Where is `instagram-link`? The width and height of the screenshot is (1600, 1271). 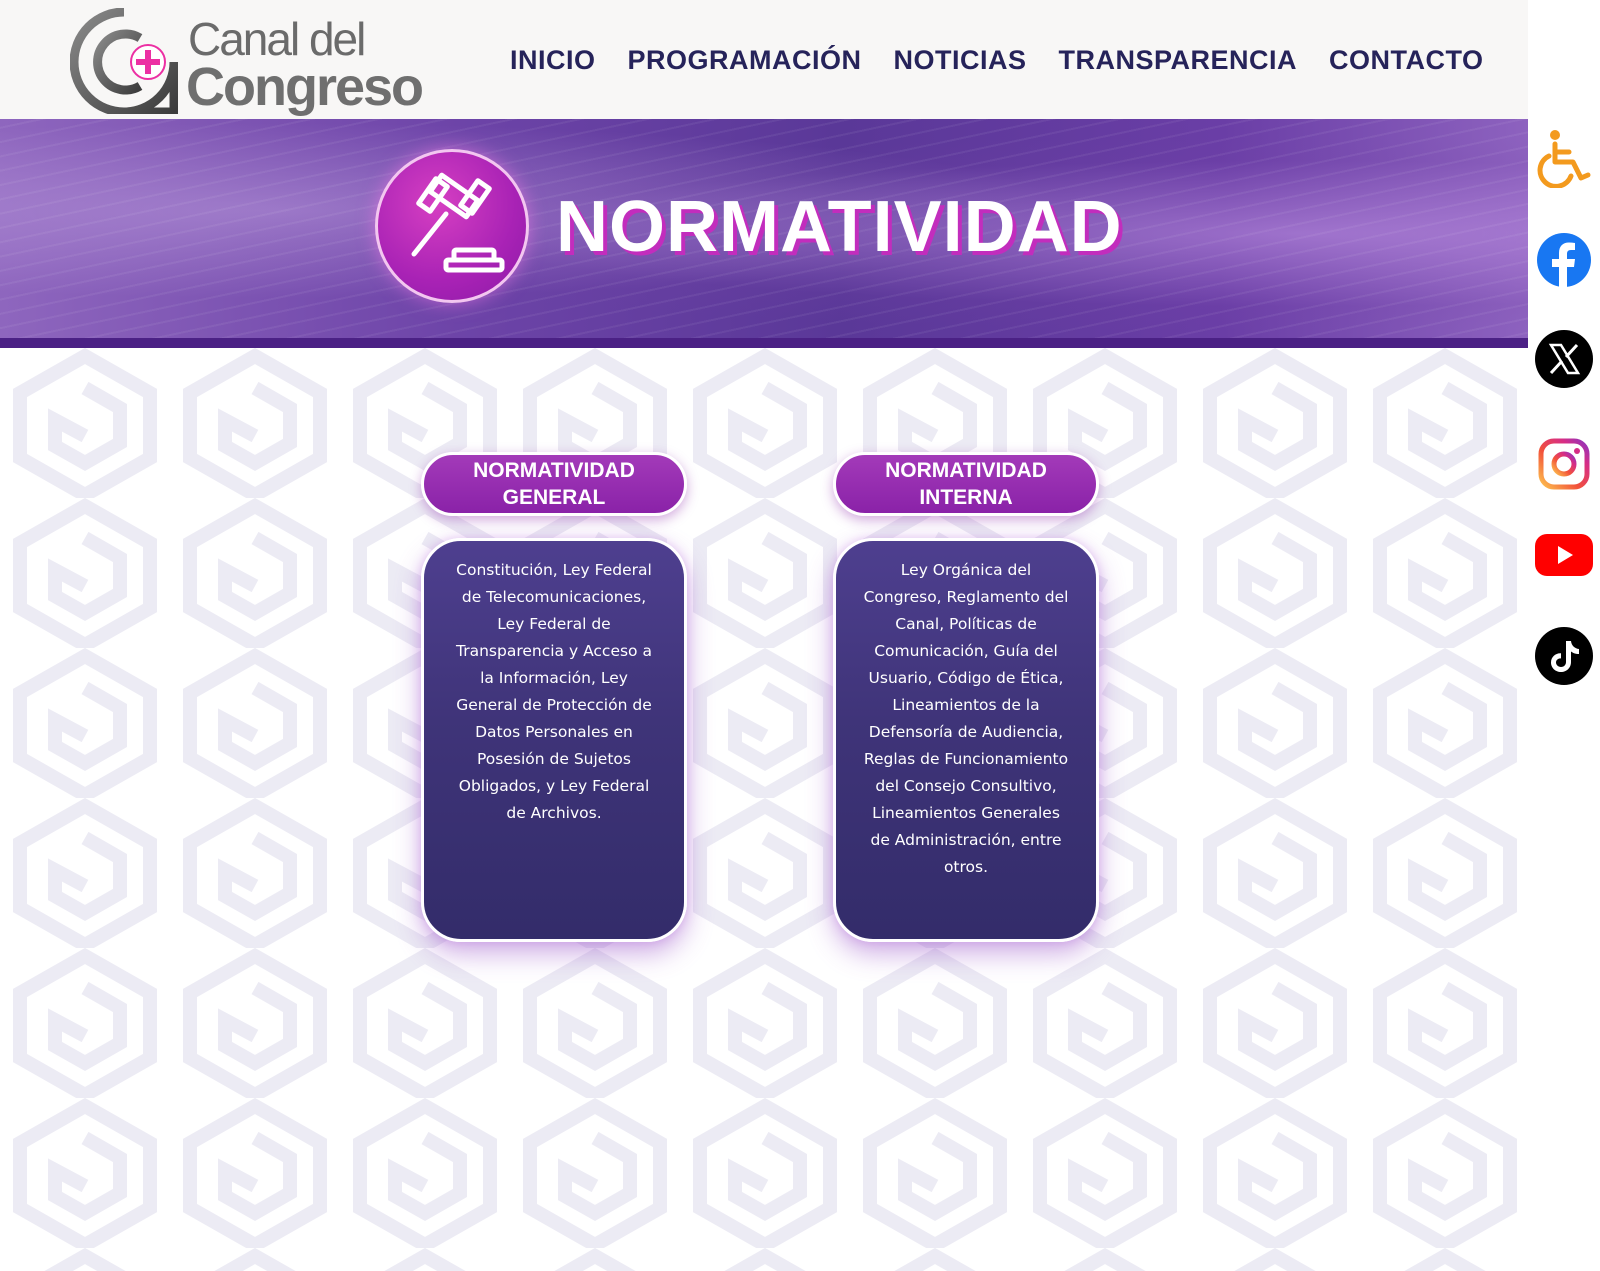 instagram-link is located at coordinates (1564, 464).